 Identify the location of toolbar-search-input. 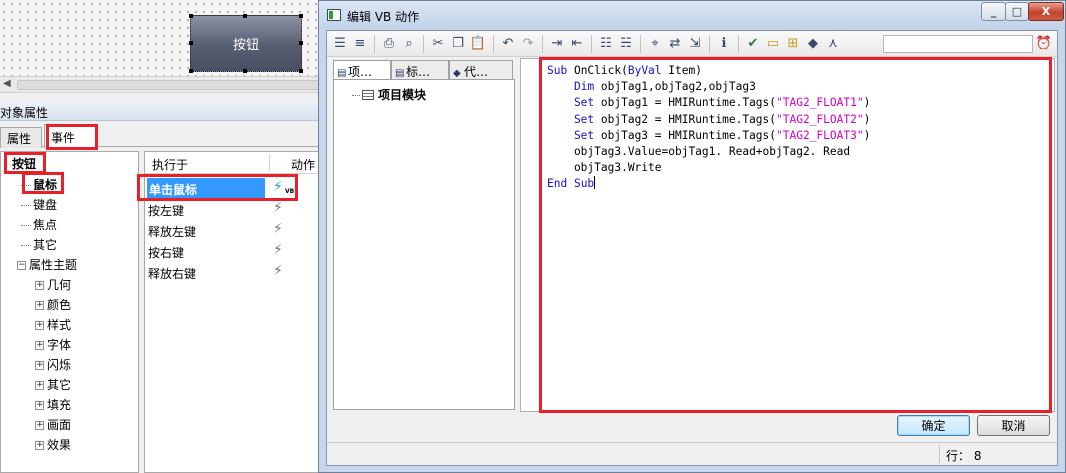
(958, 44).